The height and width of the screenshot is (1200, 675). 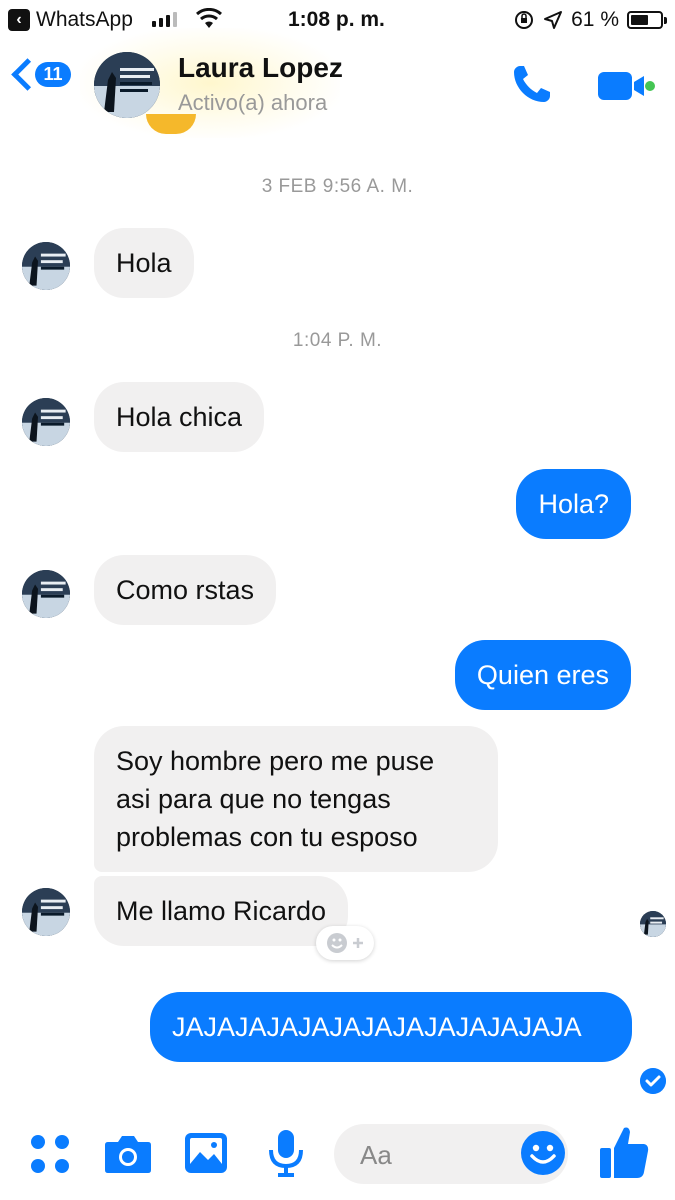 I want to click on camera-icon, so click(x=128, y=1153).